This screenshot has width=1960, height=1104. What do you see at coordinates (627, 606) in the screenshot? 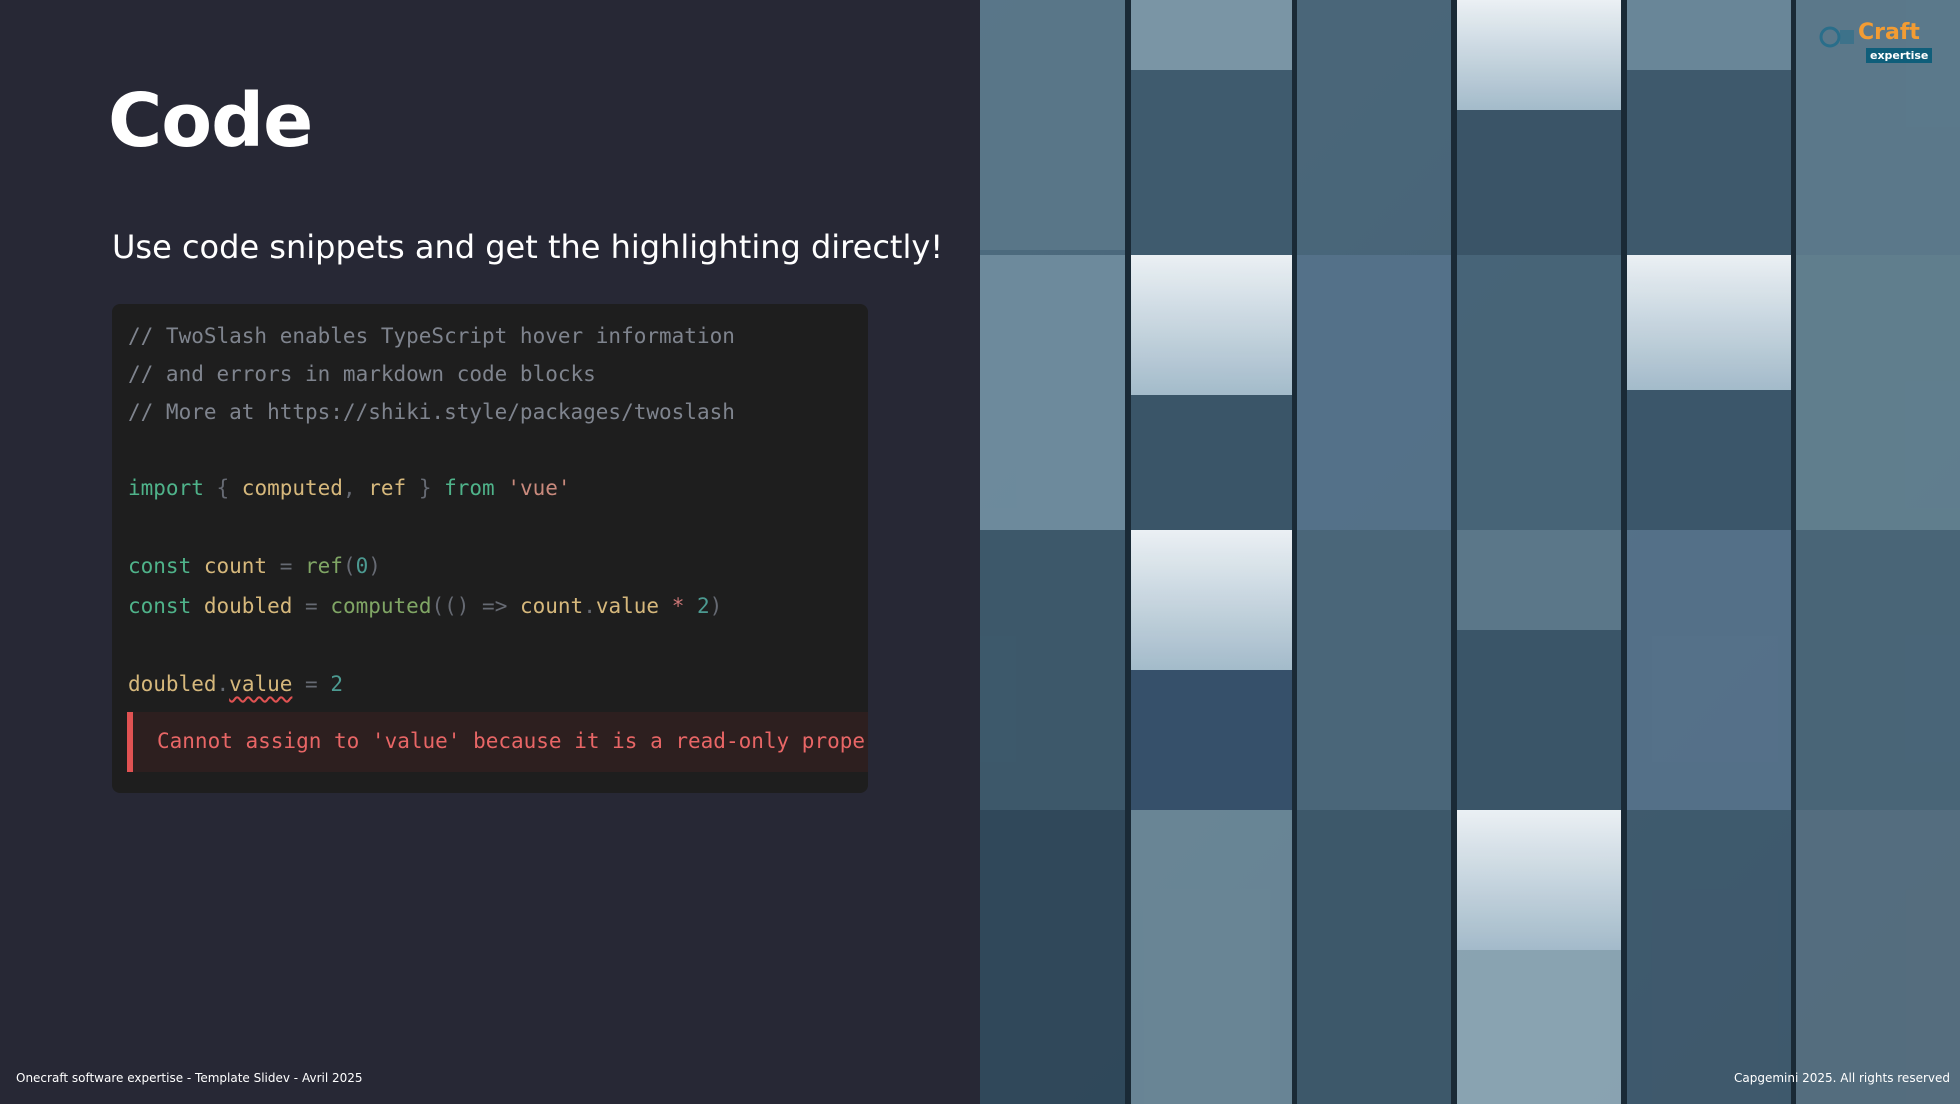
I see `value-property: value` at bounding box center [627, 606].